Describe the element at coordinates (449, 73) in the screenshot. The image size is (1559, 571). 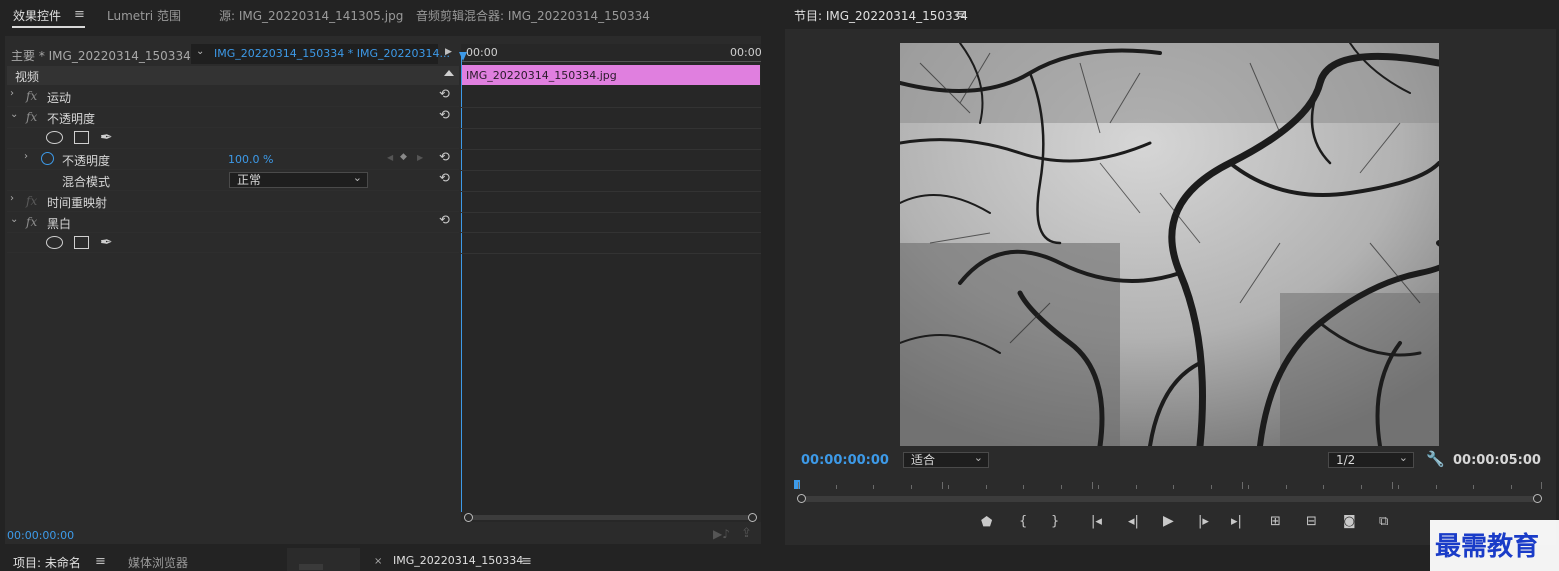
I see `collapse-triangle-icon` at that location.